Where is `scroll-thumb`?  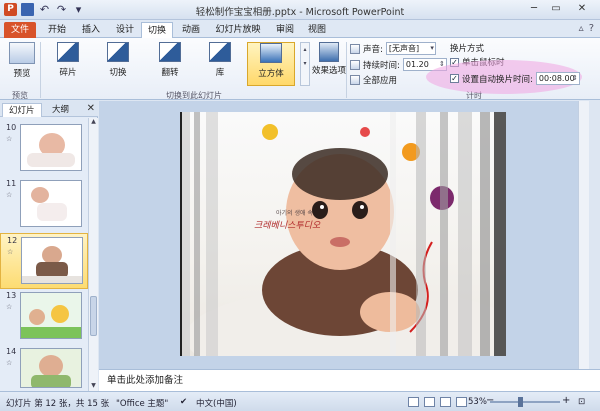 scroll-thumb is located at coordinates (93, 316).